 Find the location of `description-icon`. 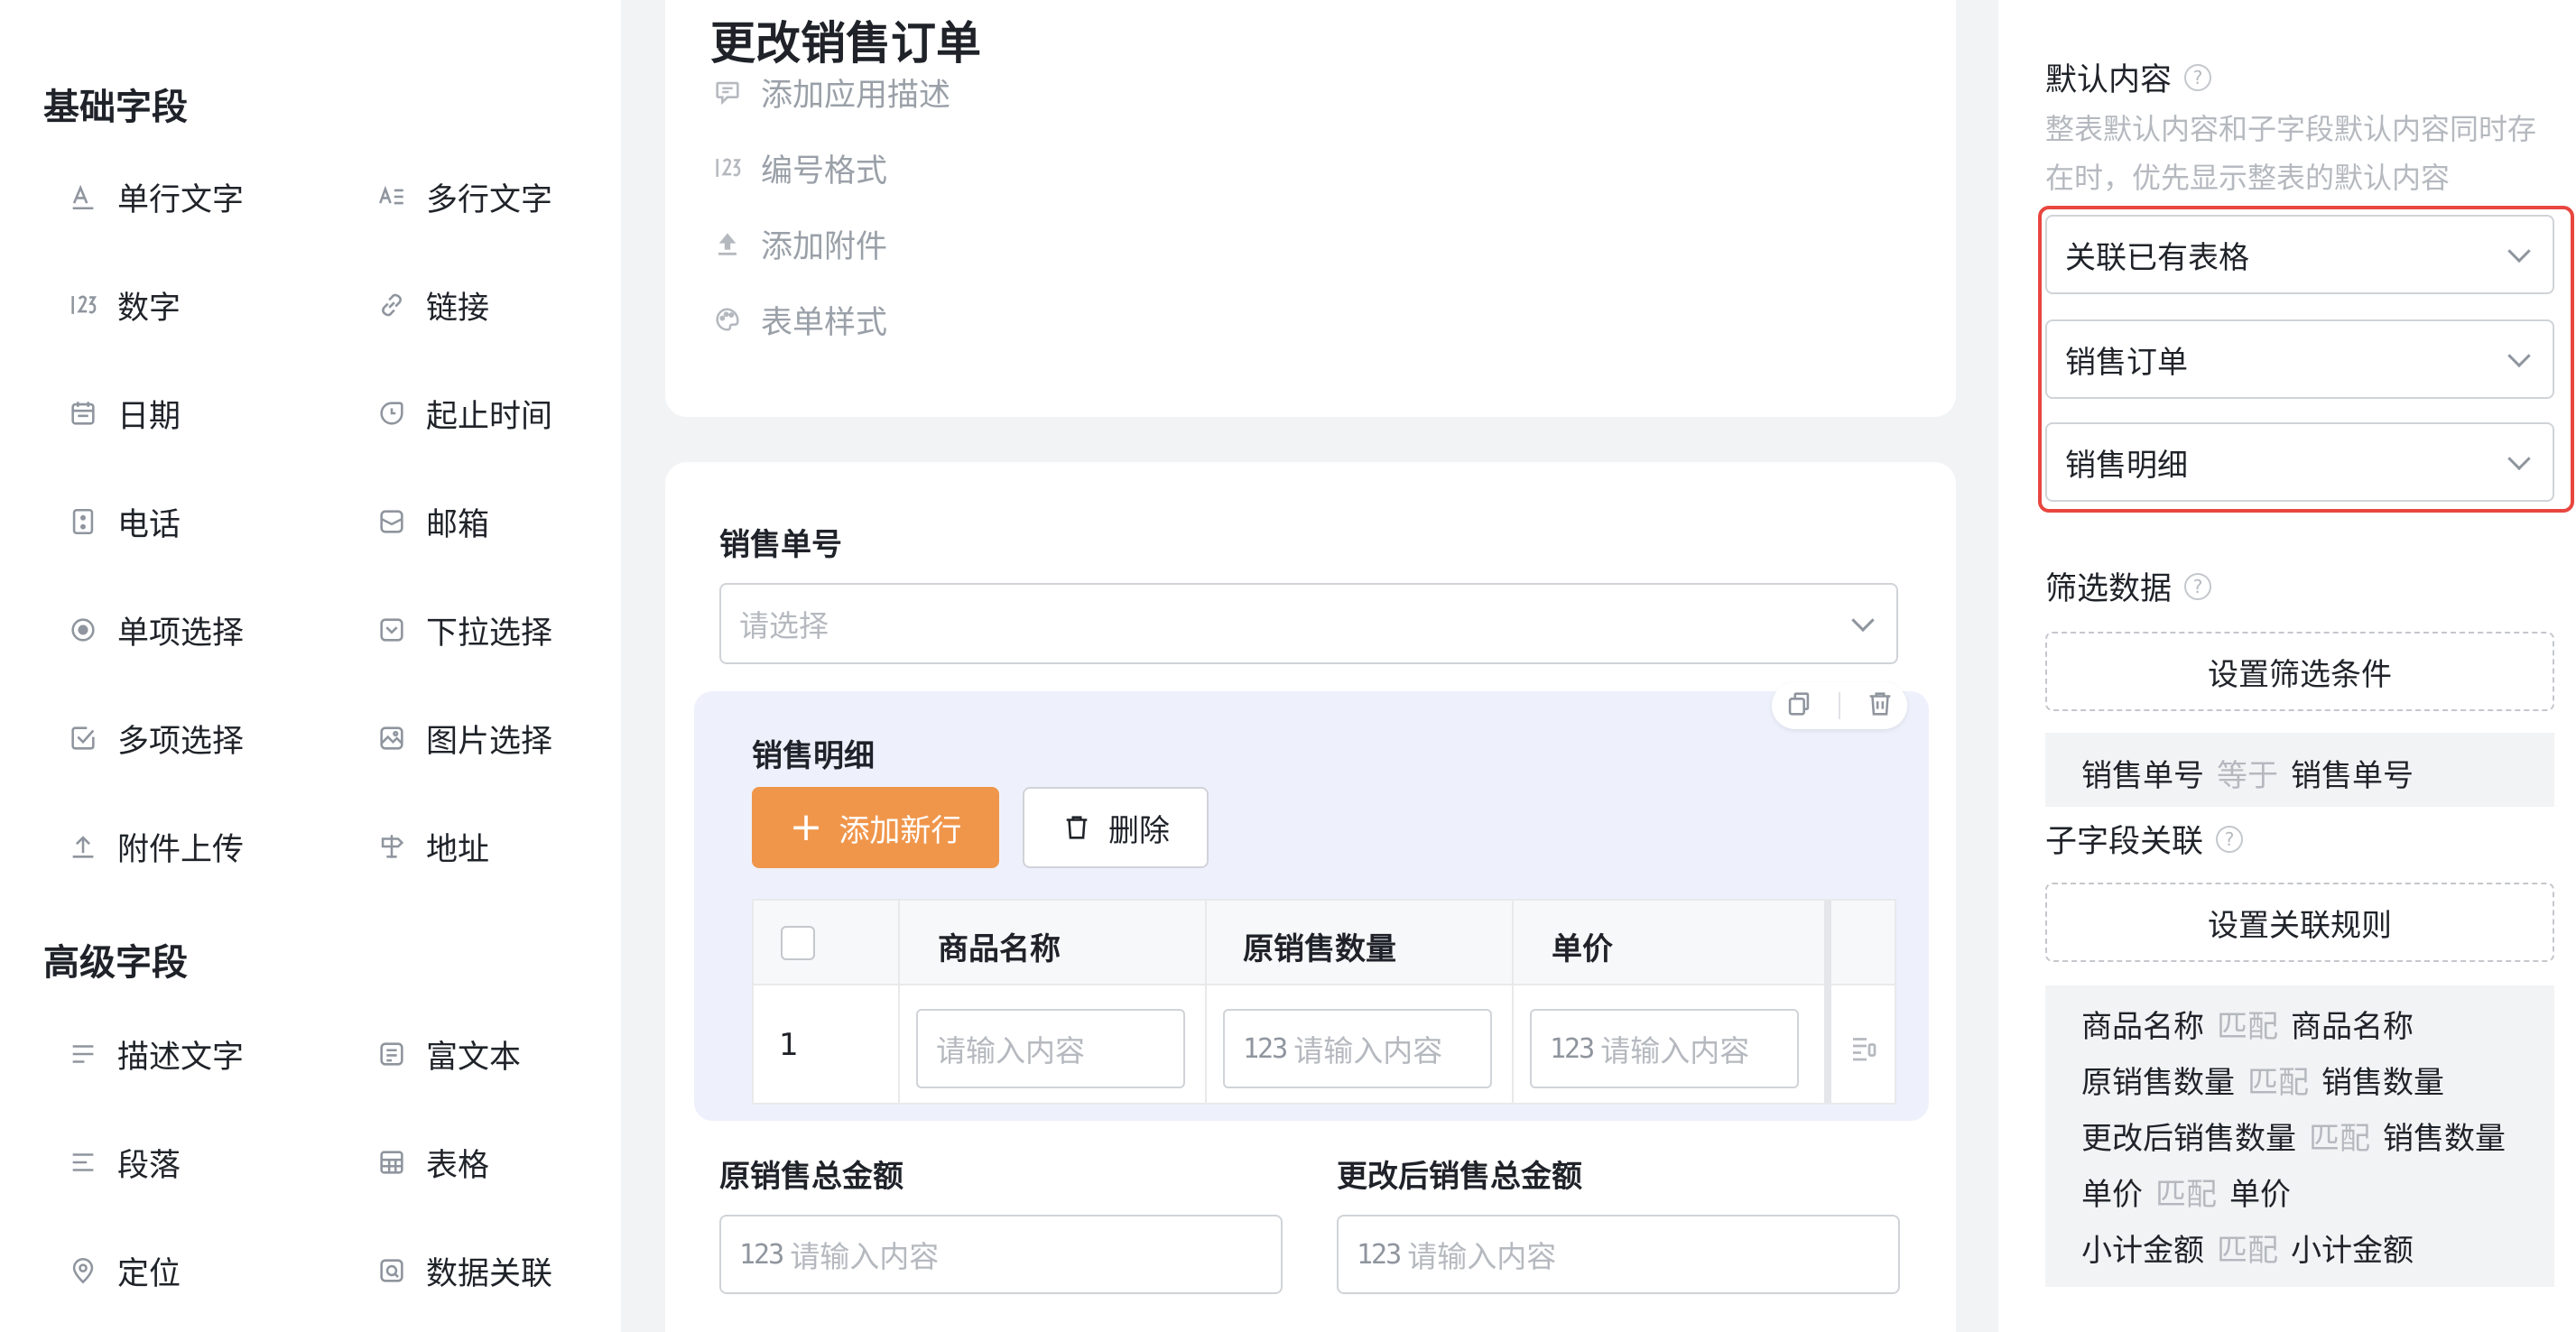

description-icon is located at coordinates (83, 1054).